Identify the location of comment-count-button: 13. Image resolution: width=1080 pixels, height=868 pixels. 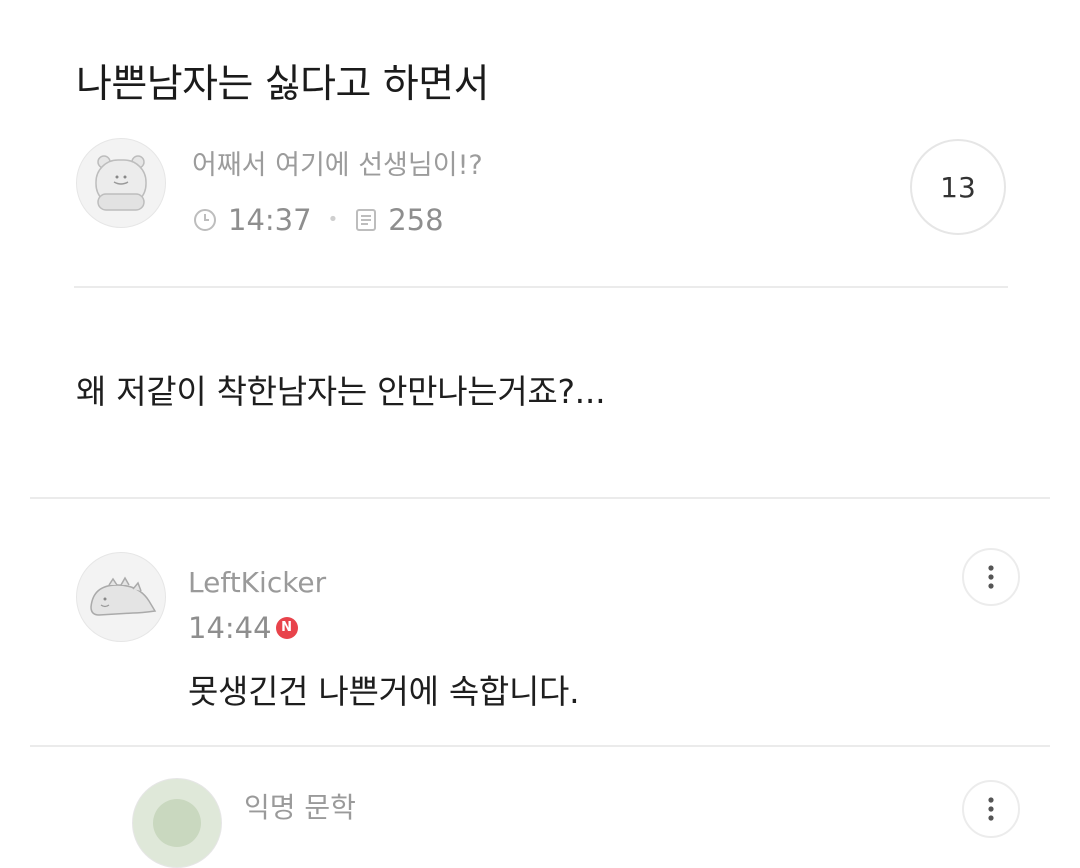
(958, 187).